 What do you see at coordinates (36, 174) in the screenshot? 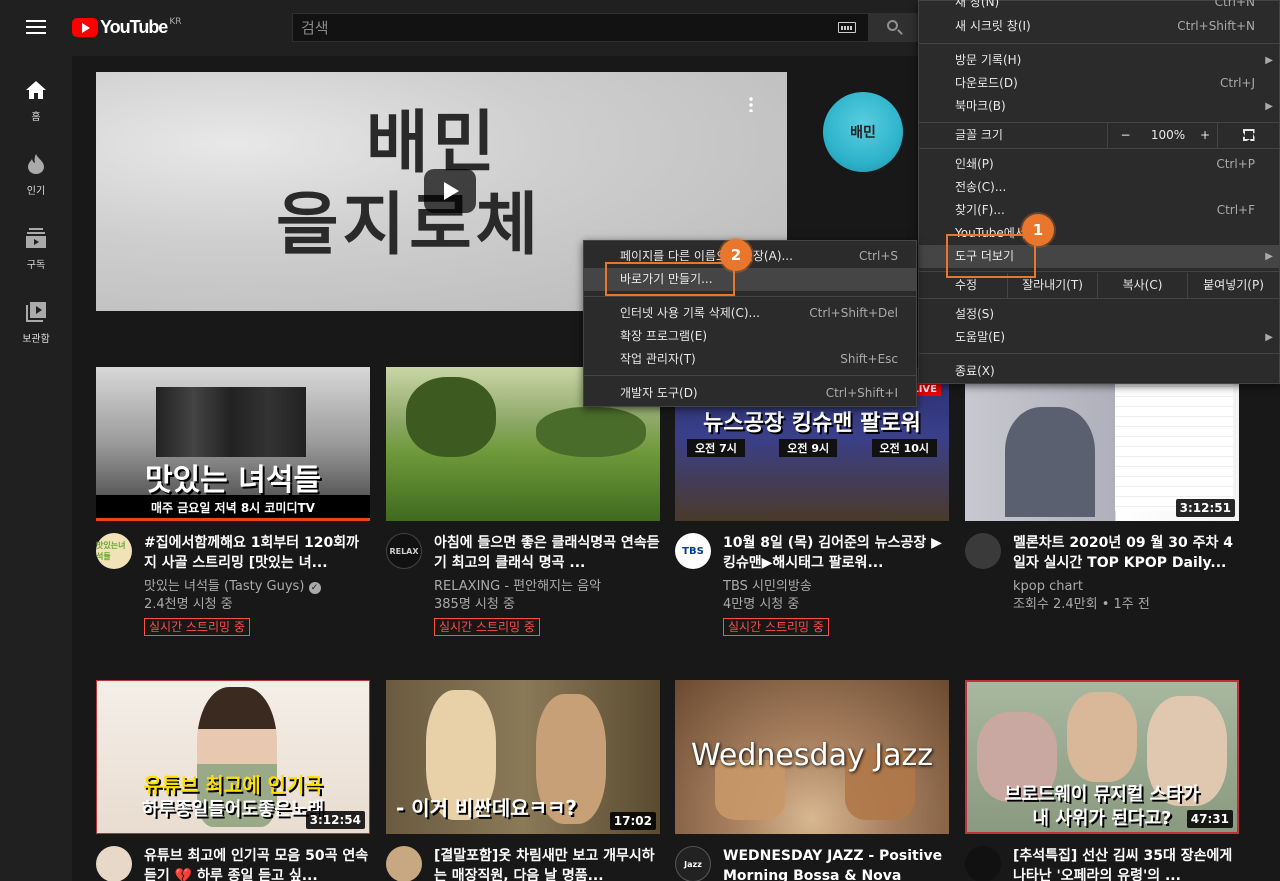
I see `guide-item-trending: 인기` at bounding box center [36, 174].